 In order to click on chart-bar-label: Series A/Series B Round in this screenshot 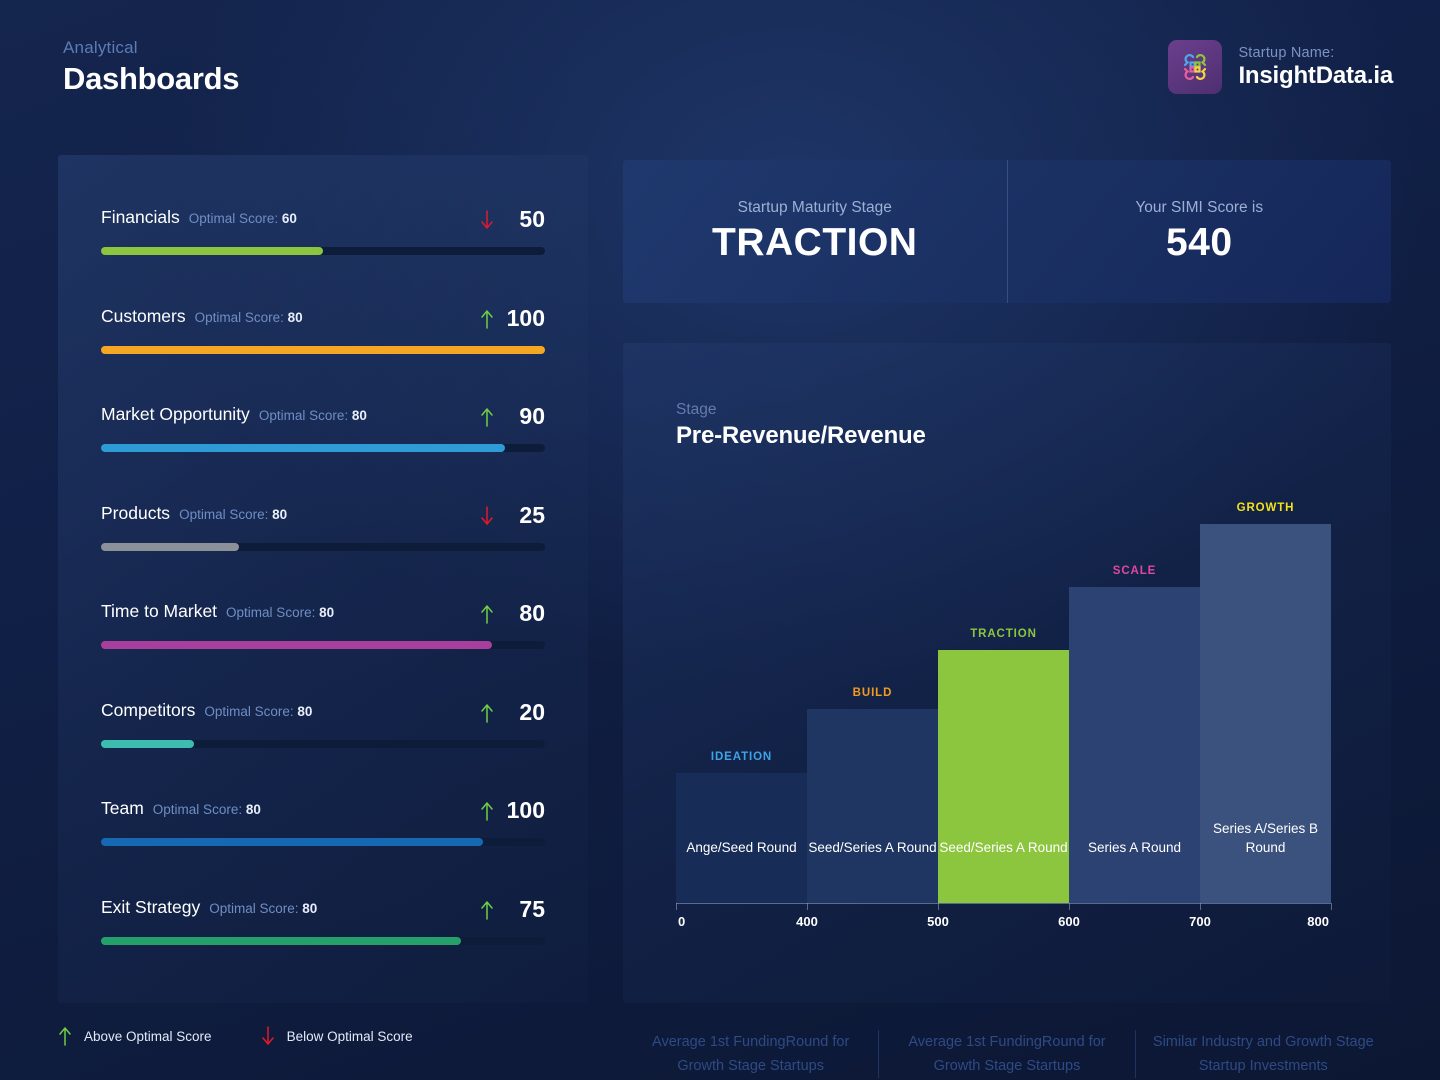, I will do `click(1265, 838)`.